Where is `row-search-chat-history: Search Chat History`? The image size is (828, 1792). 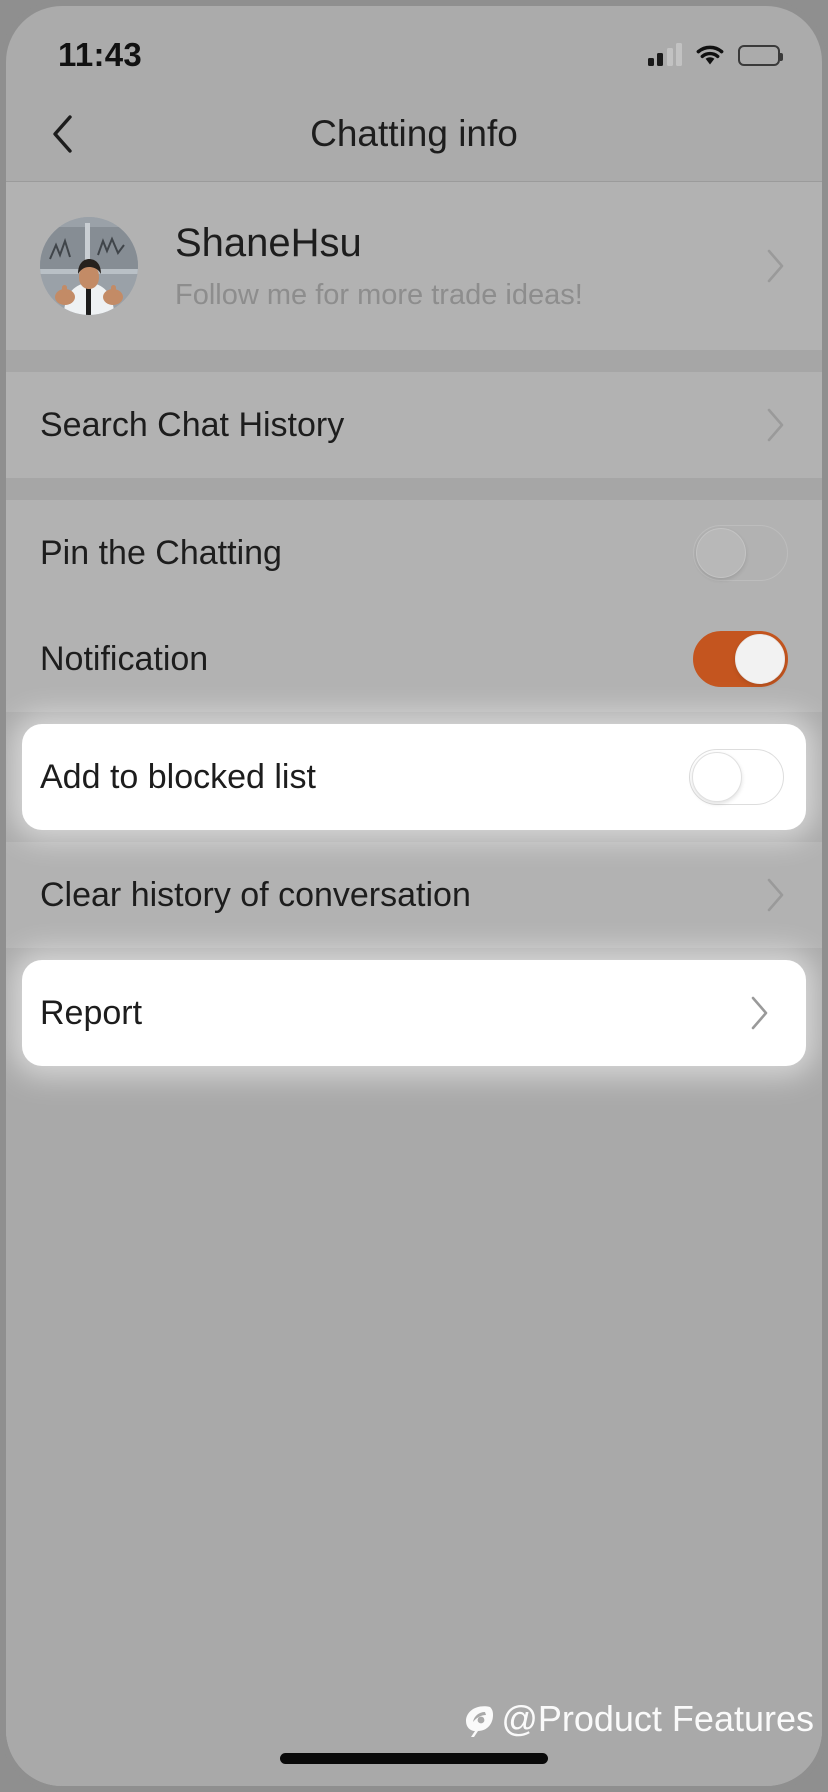 row-search-chat-history: Search Chat History is located at coordinates (414, 425).